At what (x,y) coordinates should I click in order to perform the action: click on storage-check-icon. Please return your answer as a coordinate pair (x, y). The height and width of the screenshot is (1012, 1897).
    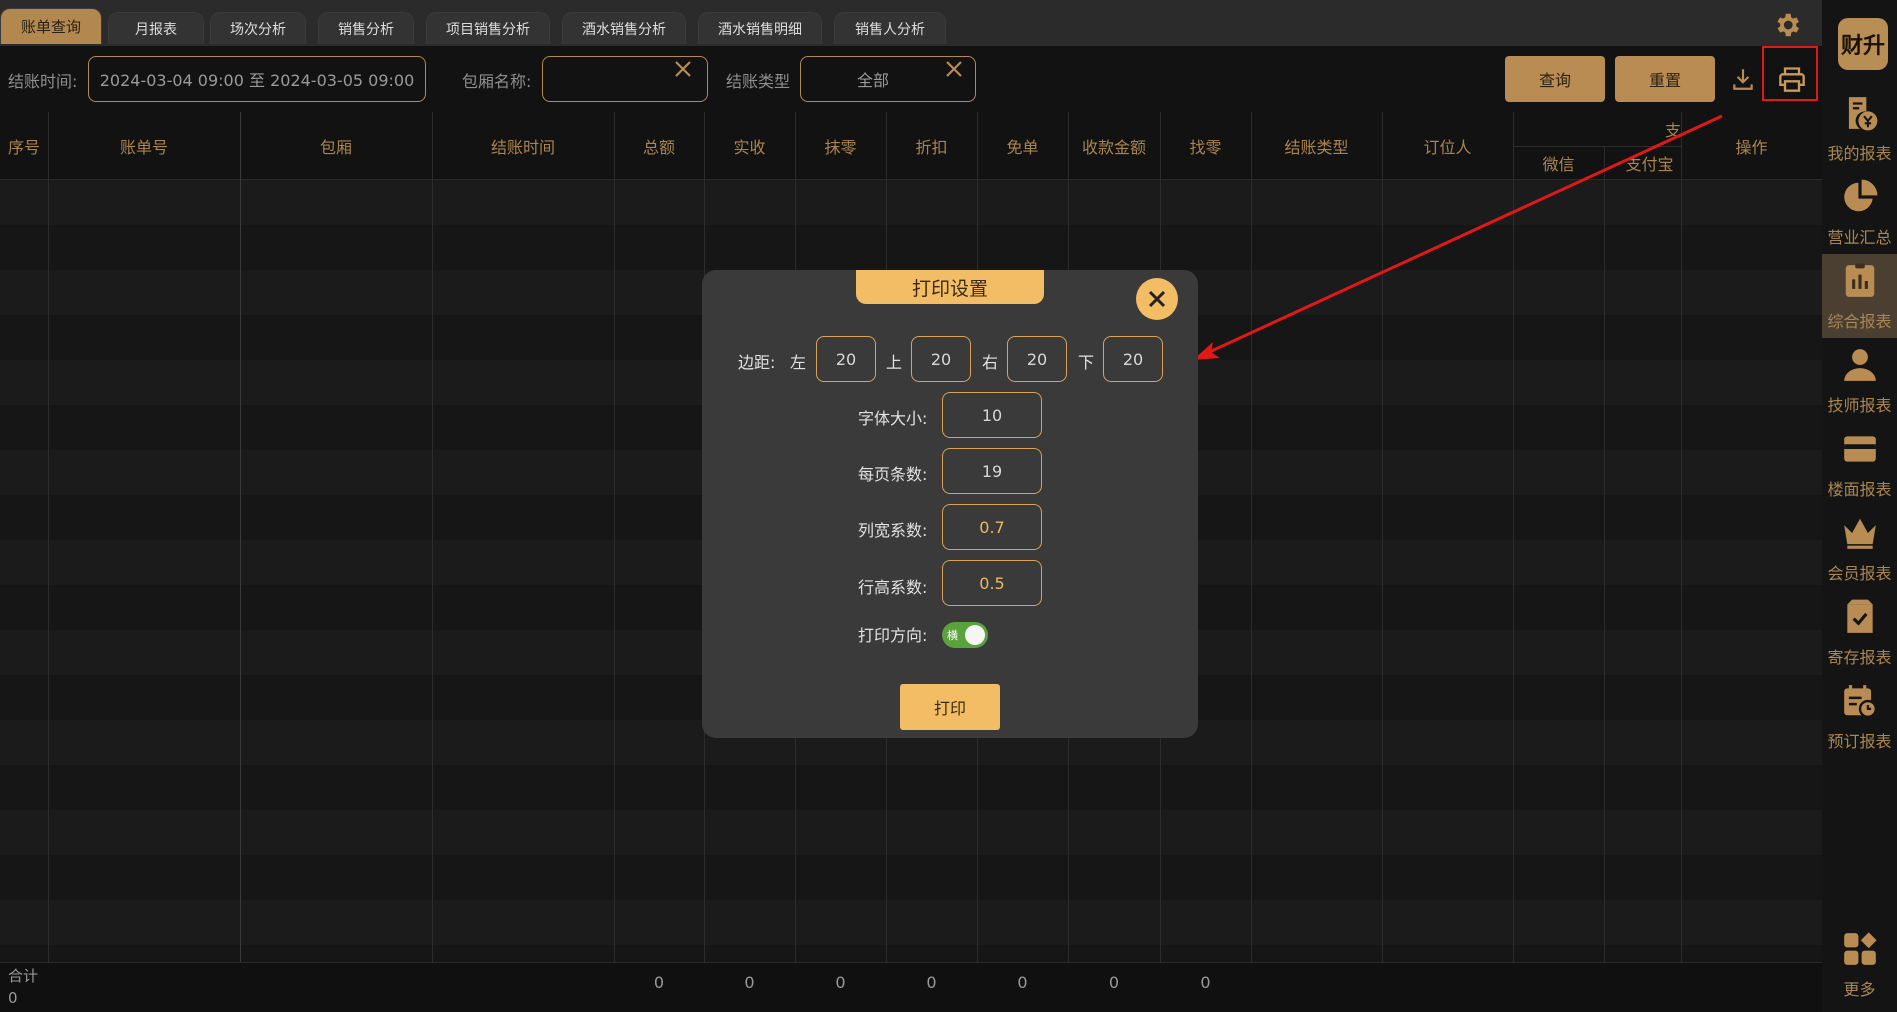
    Looking at the image, I should click on (1859, 616).